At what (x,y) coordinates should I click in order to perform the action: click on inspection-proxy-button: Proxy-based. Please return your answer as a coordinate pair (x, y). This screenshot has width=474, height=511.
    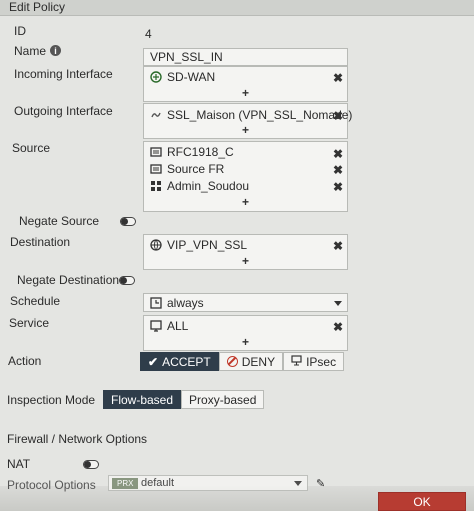
    Looking at the image, I should click on (223, 399).